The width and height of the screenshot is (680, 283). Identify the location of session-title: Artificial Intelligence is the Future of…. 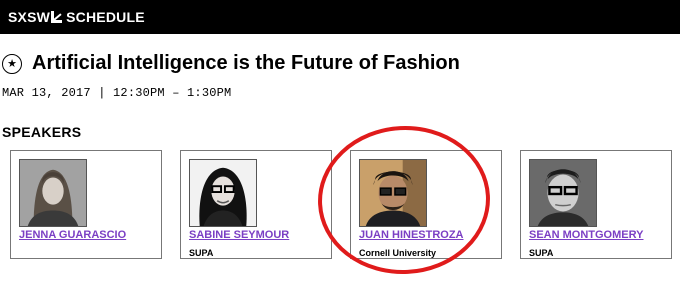
(246, 63).